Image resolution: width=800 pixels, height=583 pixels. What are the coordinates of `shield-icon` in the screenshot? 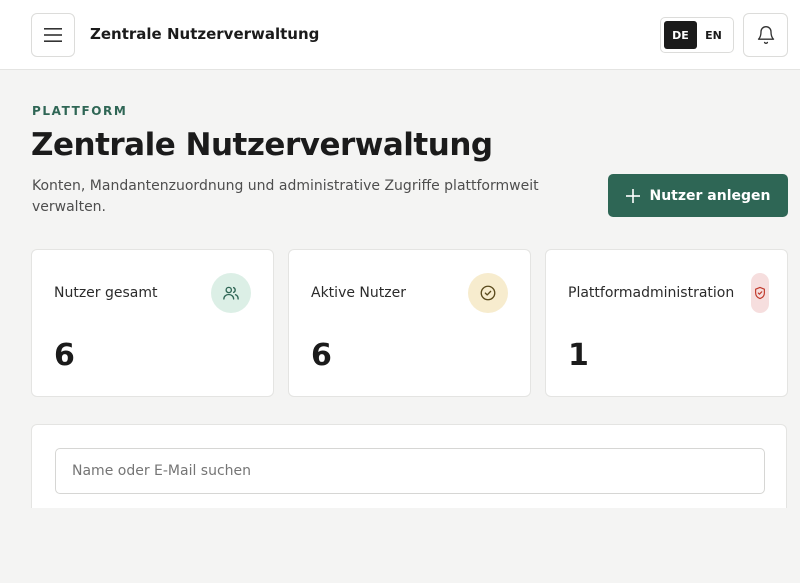 It's located at (760, 293).